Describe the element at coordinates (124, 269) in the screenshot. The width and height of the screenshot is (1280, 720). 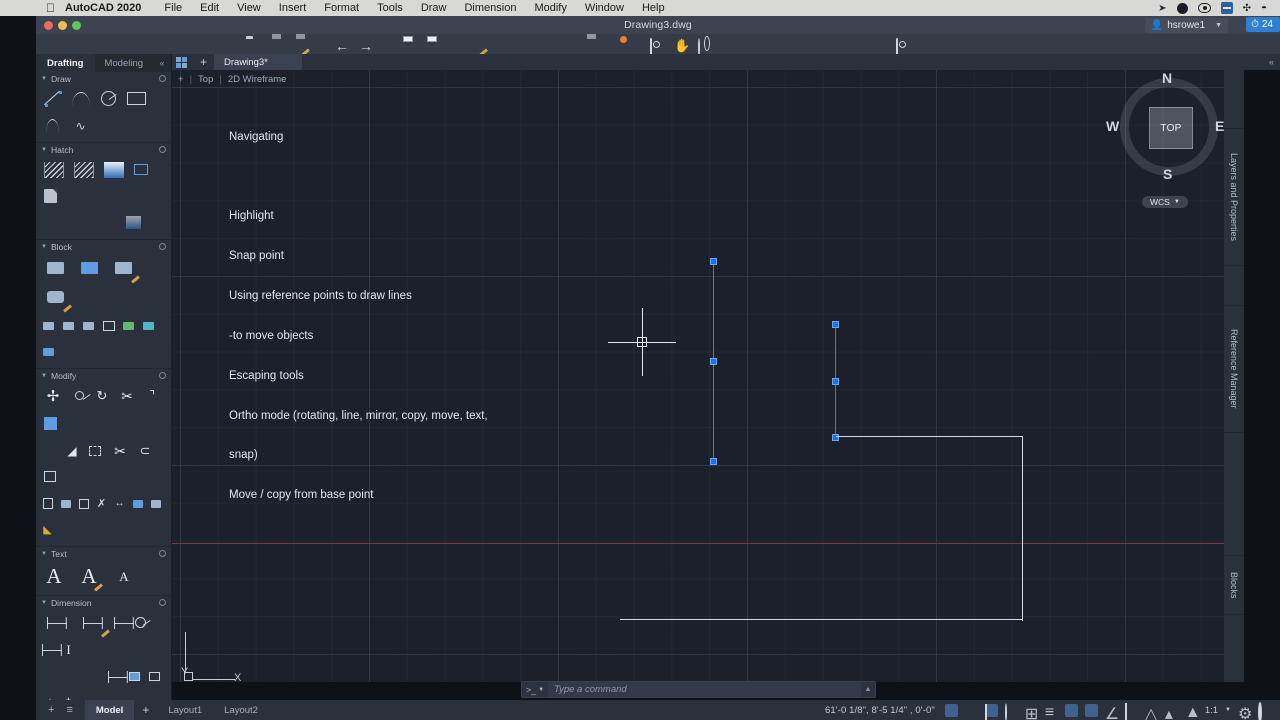
I see `tool-edit-block` at that location.